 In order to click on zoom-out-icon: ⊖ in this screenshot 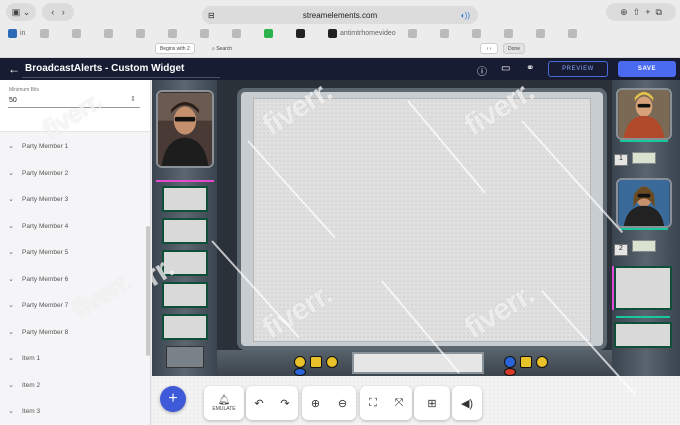, I will do `click(343, 403)`.